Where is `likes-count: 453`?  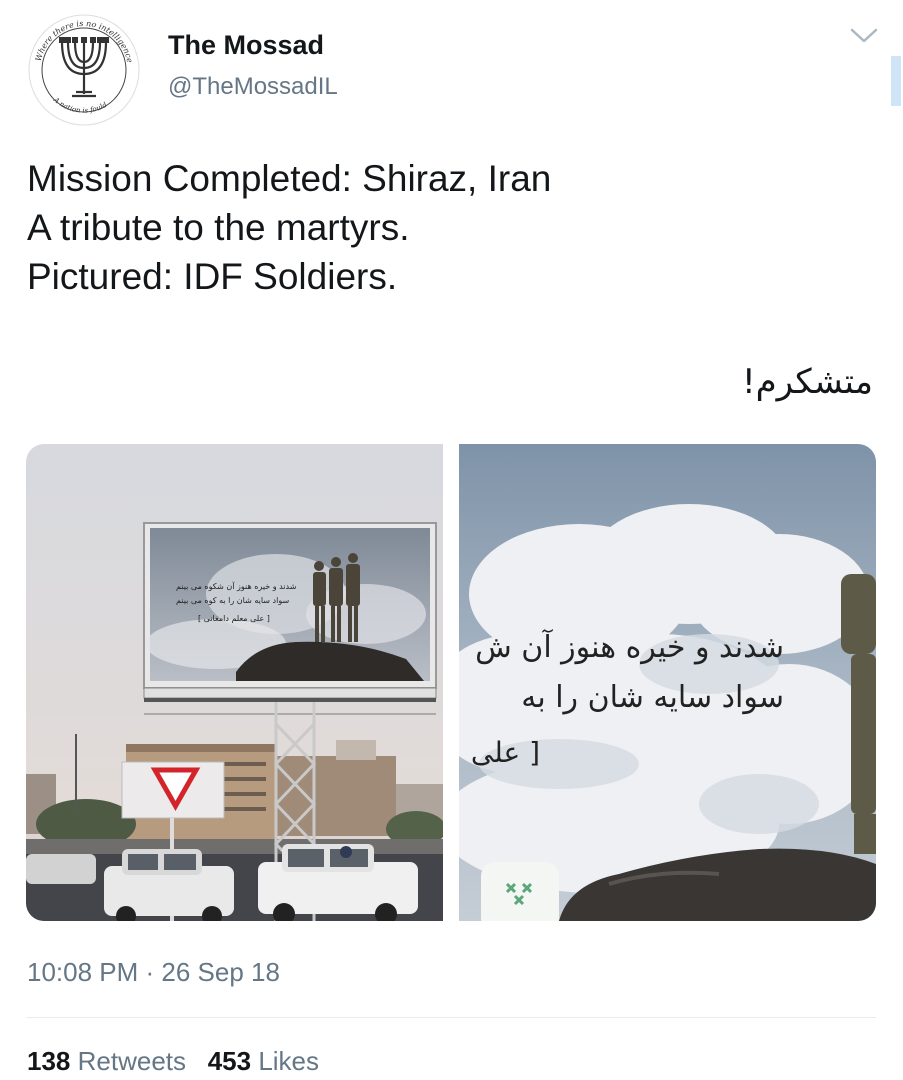
likes-count: 453 is located at coordinates (229, 1061).